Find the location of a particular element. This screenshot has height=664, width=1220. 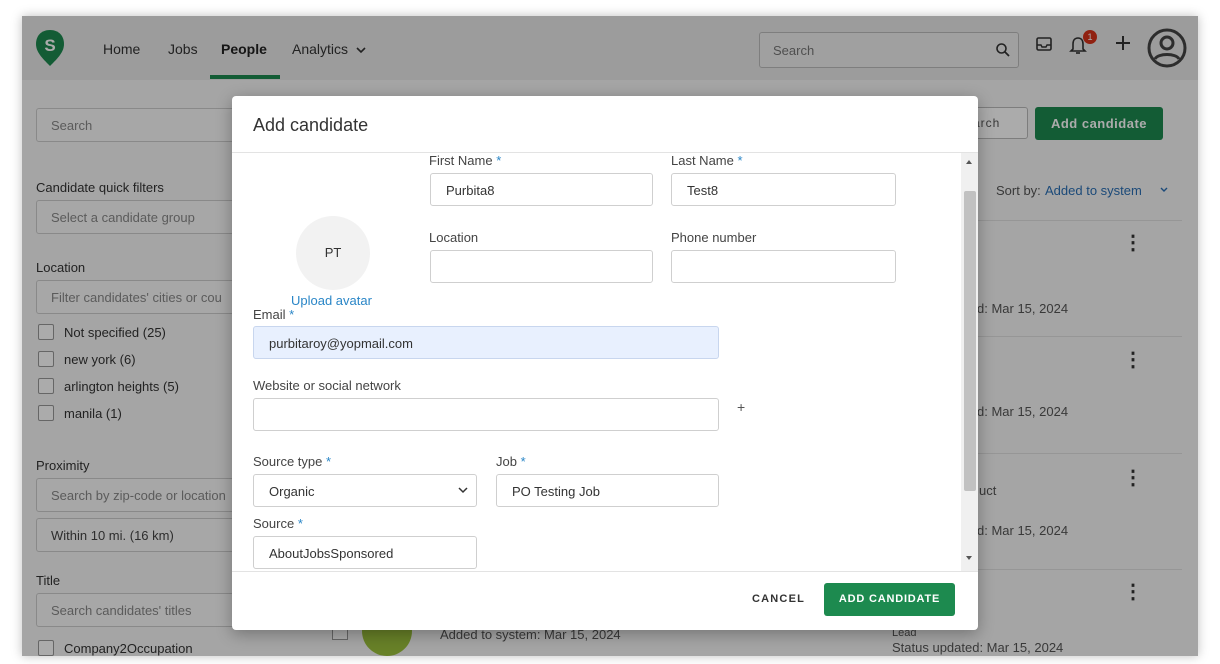

add-candidate-button: ADD CANDIDATE is located at coordinates (889, 599).